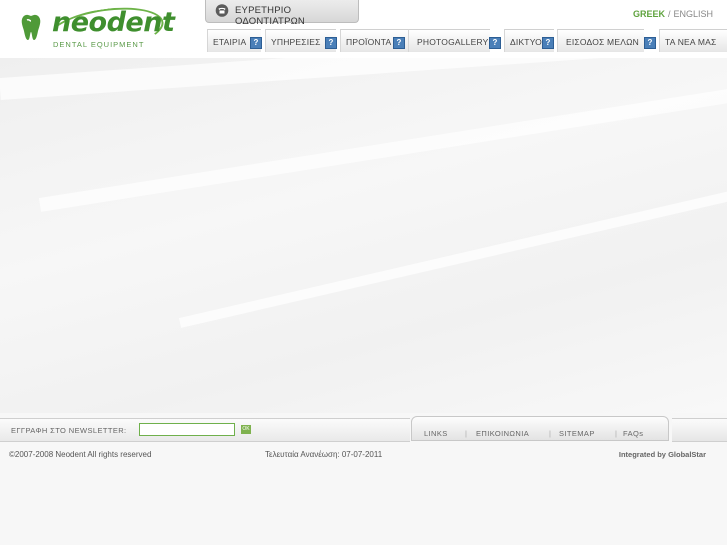 This screenshot has width=727, height=545. Describe the element at coordinates (270, 16) in the screenshot. I see `dentist-directory-label: ΕΥΡΕΤΗΡΙΟ ΟΔΟΝΤΙΑΤΡΩΝ` at that location.